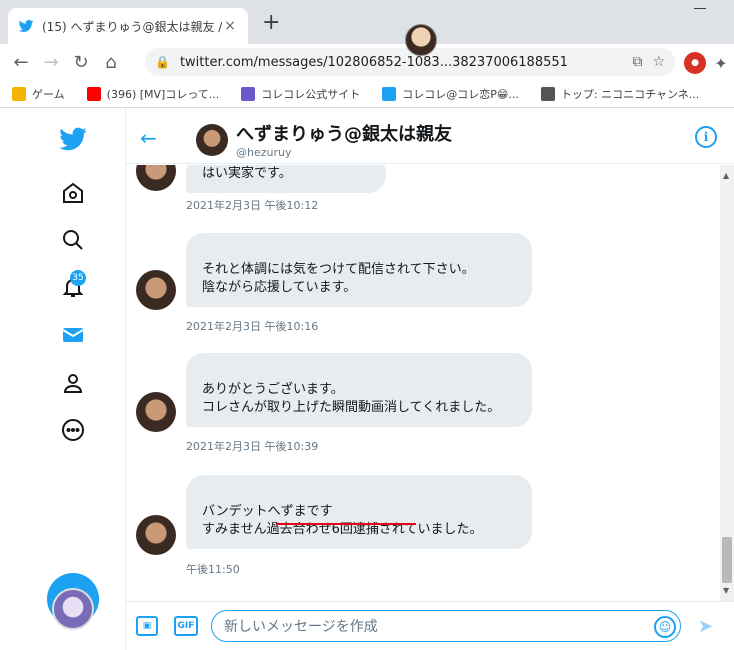 This screenshot has height=650, width=734. Describe the element at coordinates (78, 278) in the screenshot. I see `notifications-badge: 35` at that location.